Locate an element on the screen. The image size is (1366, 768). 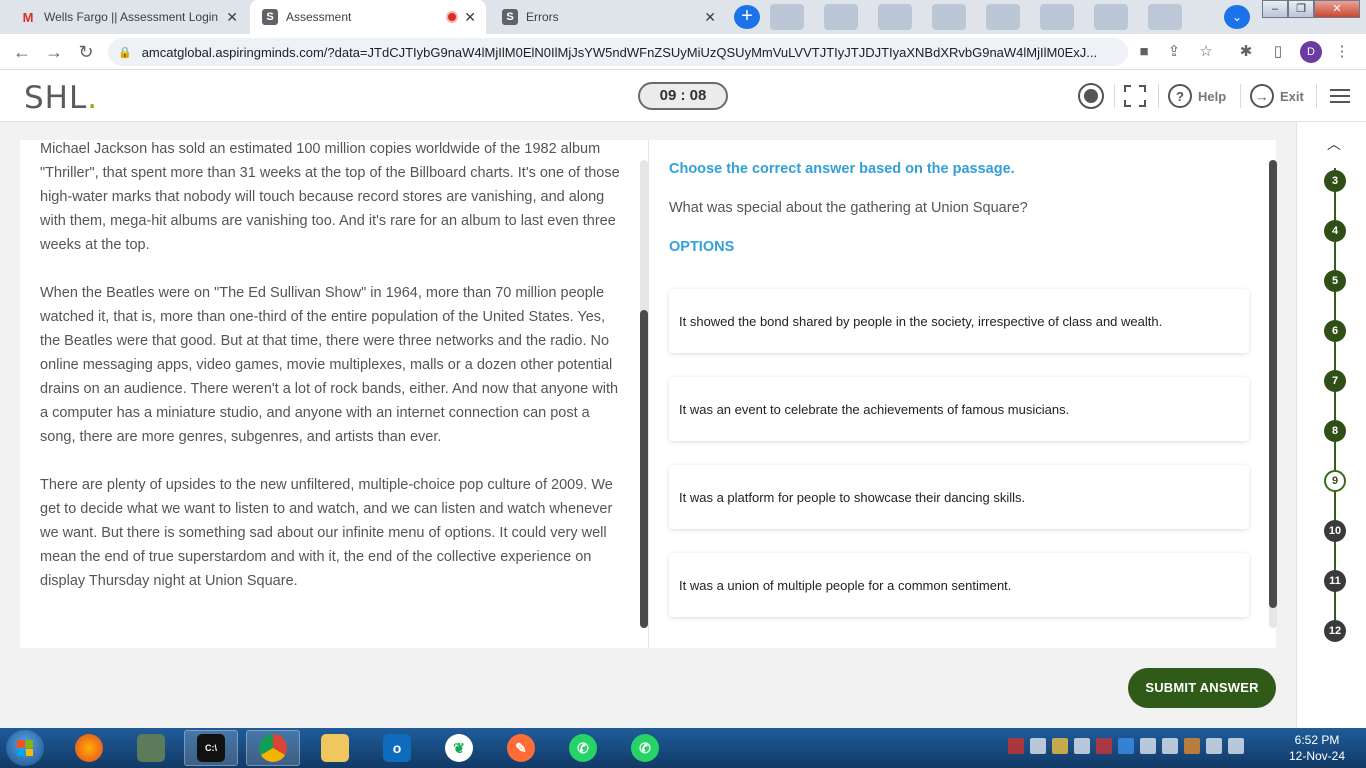
taskbar-network-app is located at coordinates (151, 748).